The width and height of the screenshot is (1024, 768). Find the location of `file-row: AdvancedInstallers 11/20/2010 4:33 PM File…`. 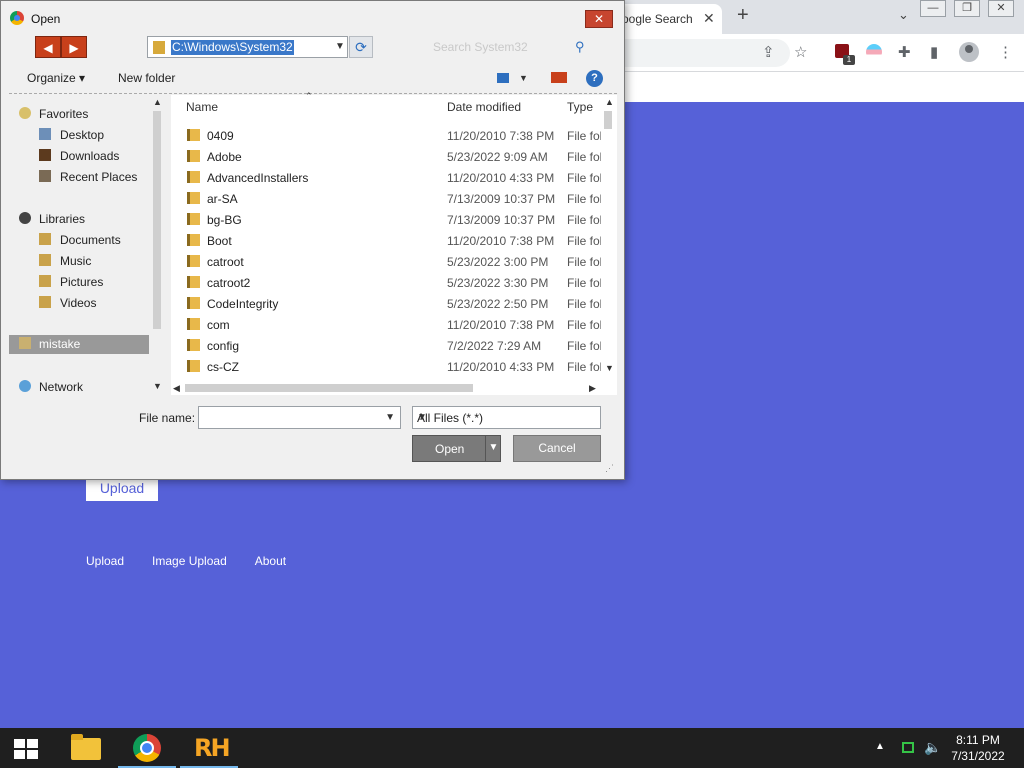

file-row: AdvancedInstallers 11/20/2010 4:33 PM File… is located at coordinates (386, 177).